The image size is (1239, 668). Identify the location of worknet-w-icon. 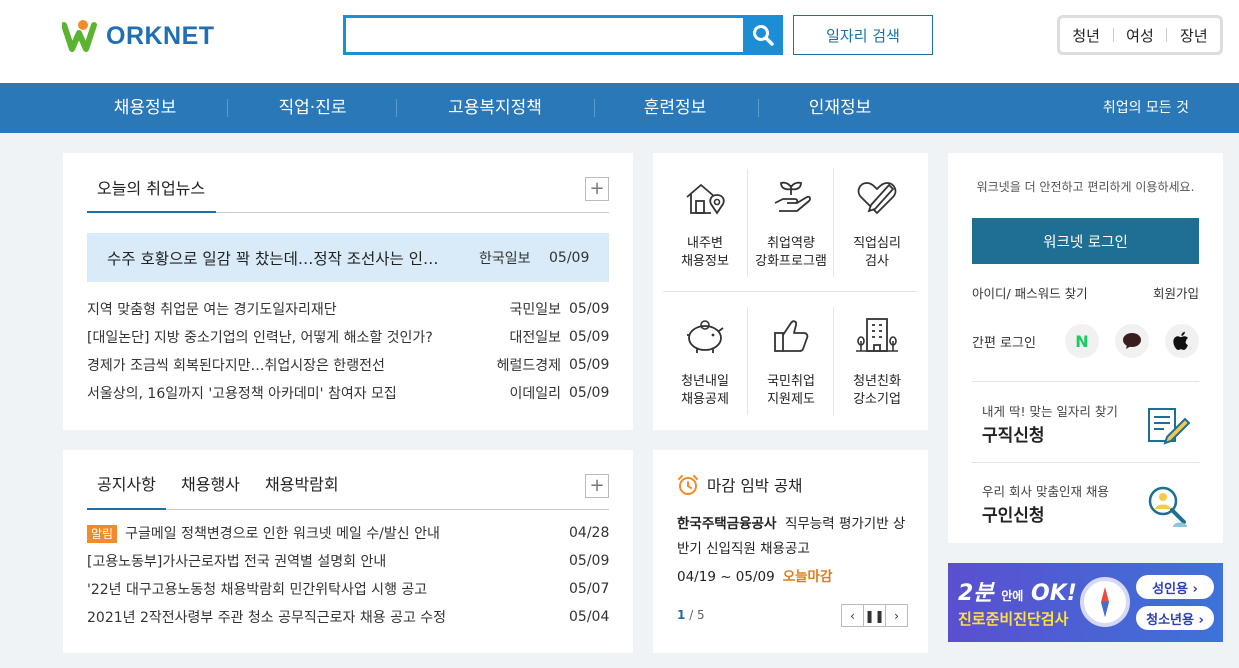
(79, 36).